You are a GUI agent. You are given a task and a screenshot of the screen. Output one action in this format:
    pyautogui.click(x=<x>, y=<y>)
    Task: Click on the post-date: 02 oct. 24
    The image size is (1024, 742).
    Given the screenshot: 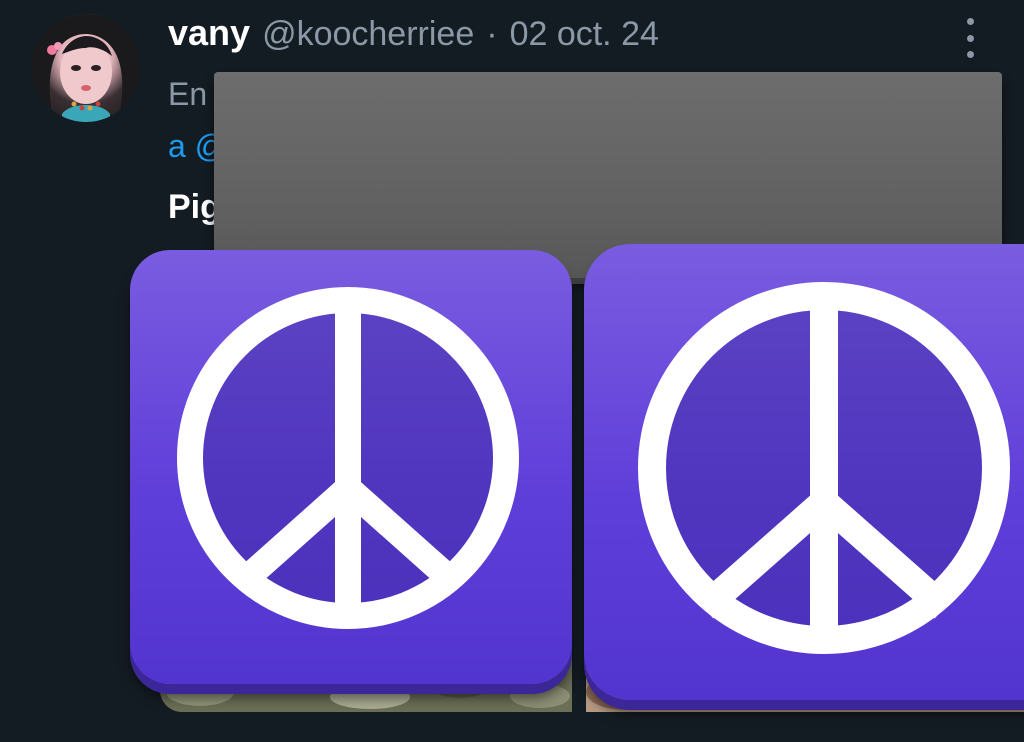 What is the action you would take?
    pyautogui.click(x=584, y=34)
    